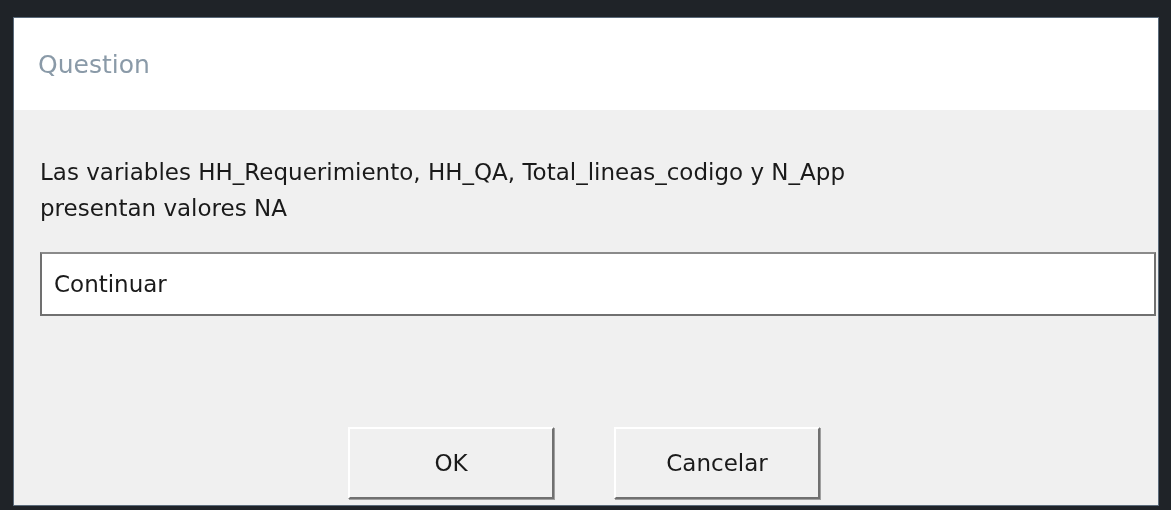 The image size is (1171, 510). I want to click on window-title: Question, so click(94, 64).